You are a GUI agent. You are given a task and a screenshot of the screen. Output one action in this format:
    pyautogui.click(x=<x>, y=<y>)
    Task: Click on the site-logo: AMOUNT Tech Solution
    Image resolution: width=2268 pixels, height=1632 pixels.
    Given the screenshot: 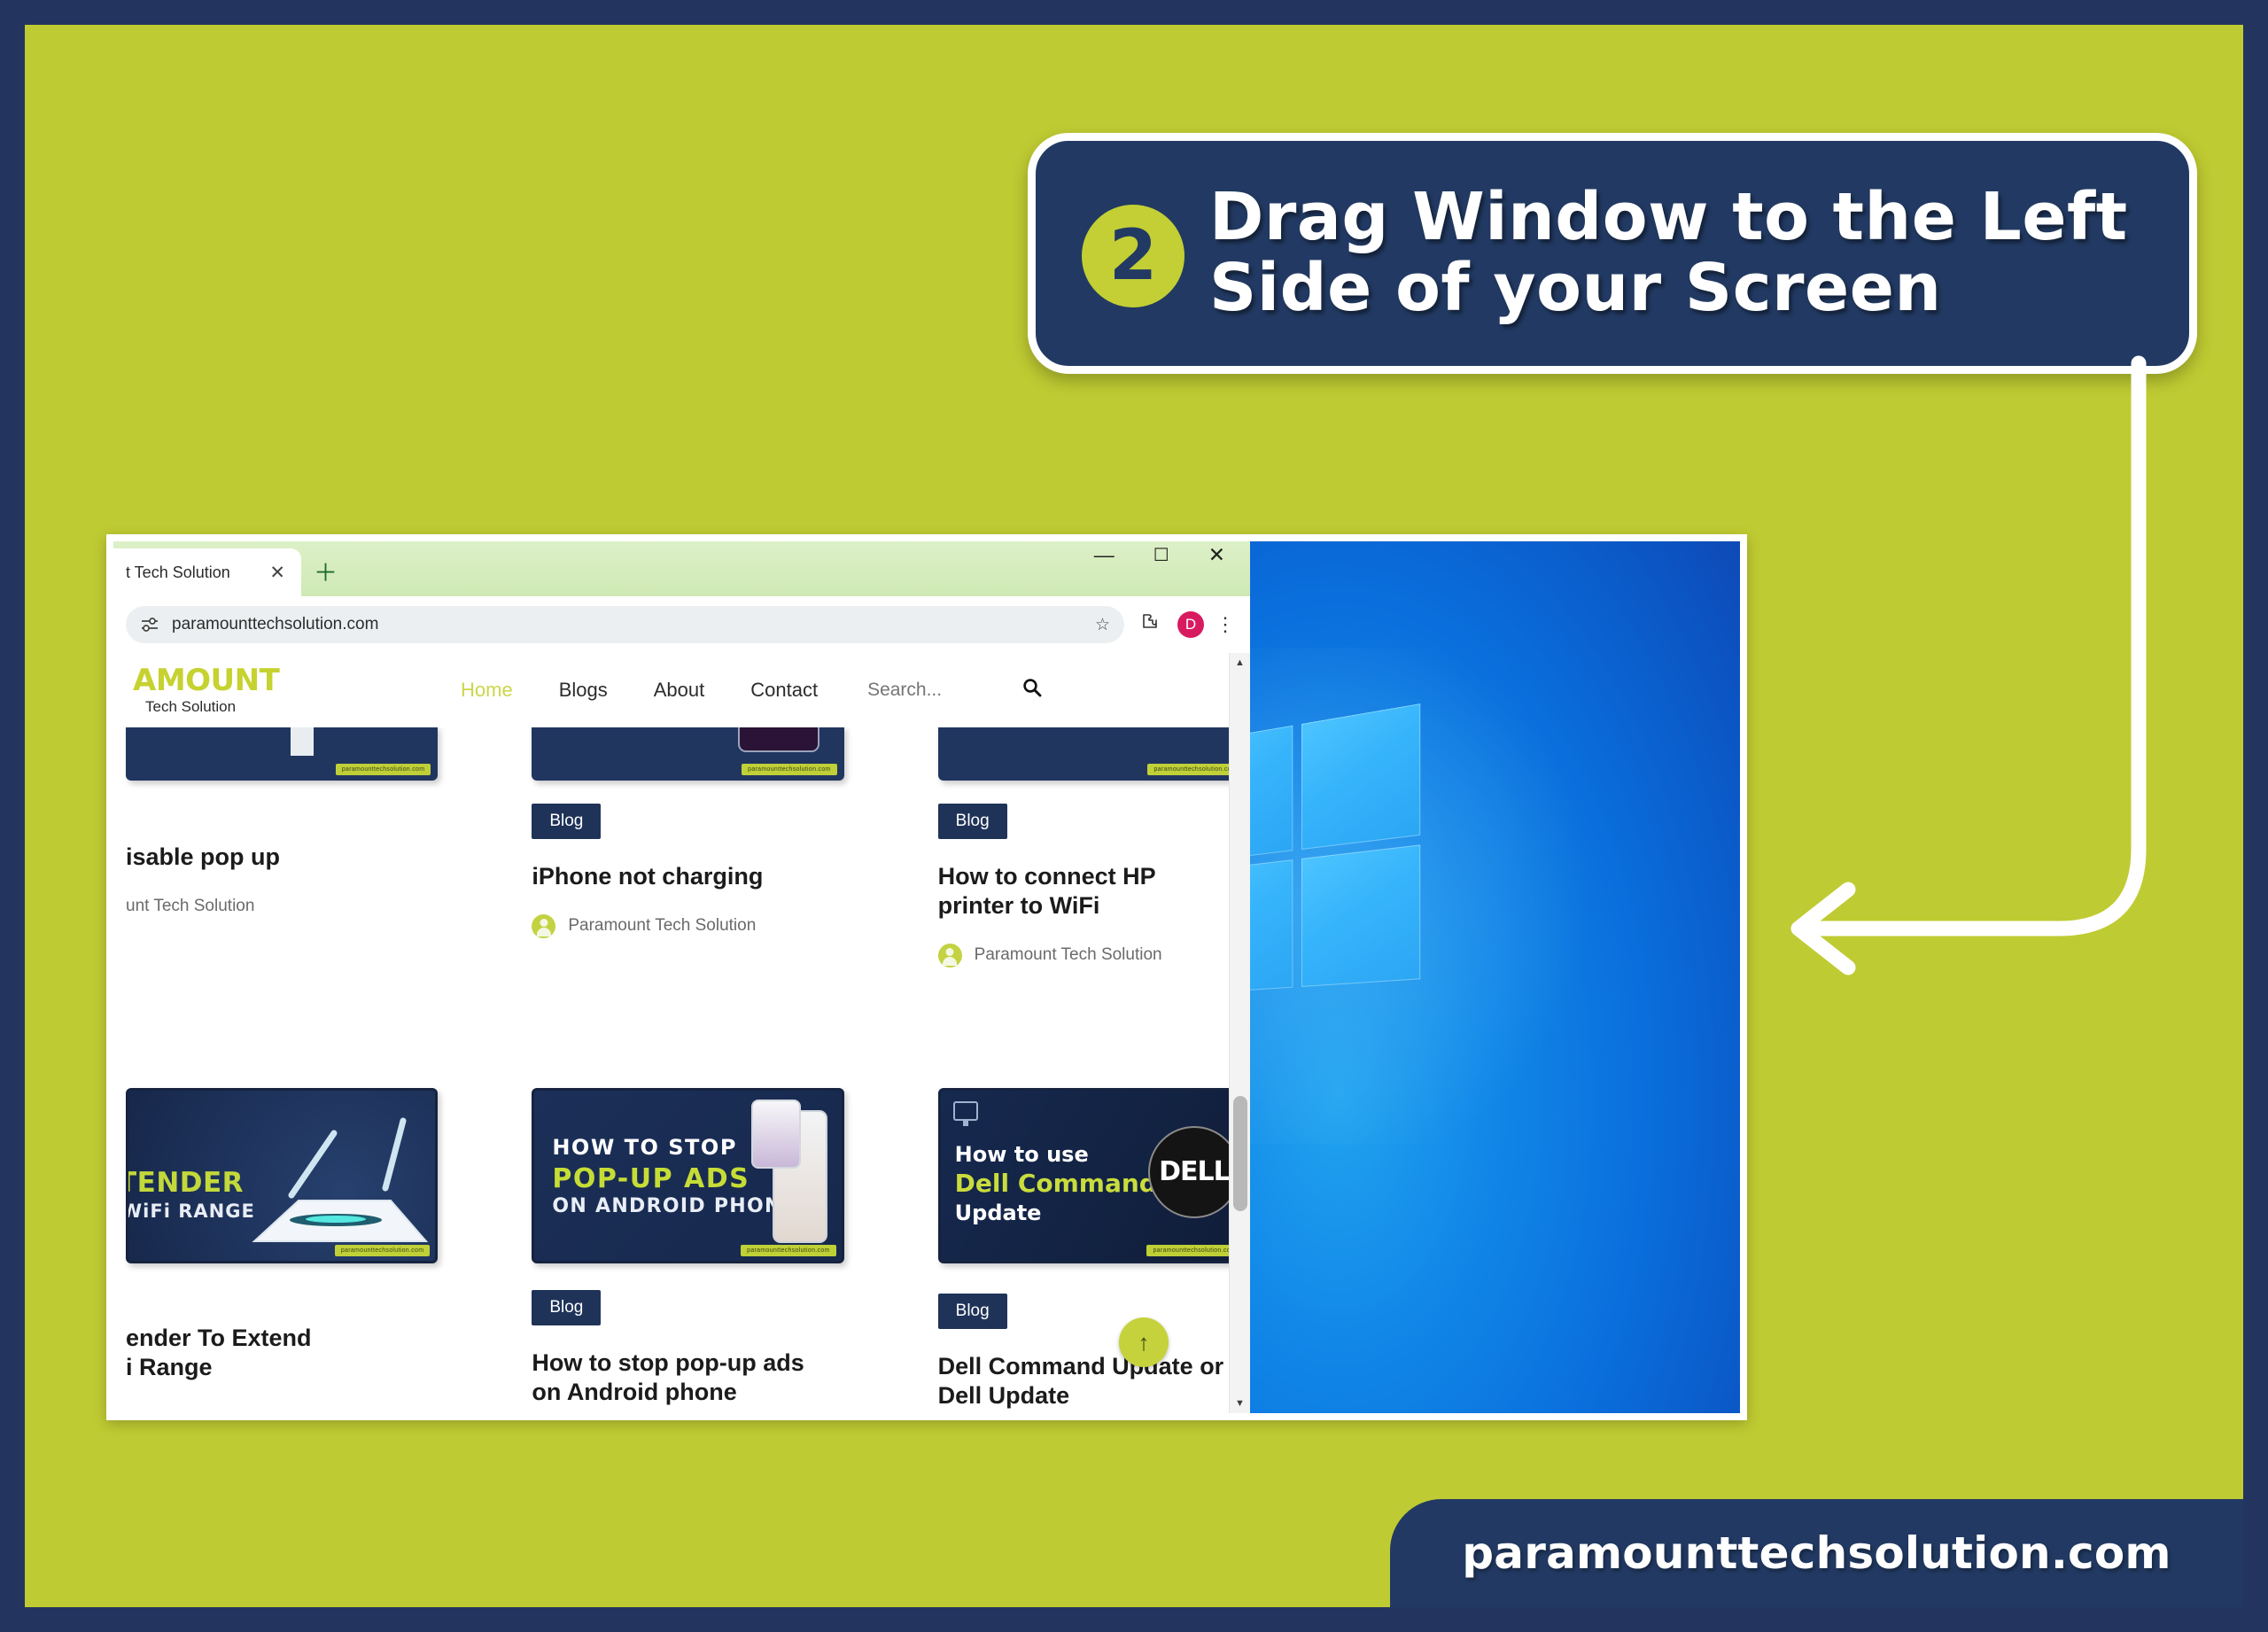 What is the action you would take?
    pyautogui.click(x=236, y=690)
    